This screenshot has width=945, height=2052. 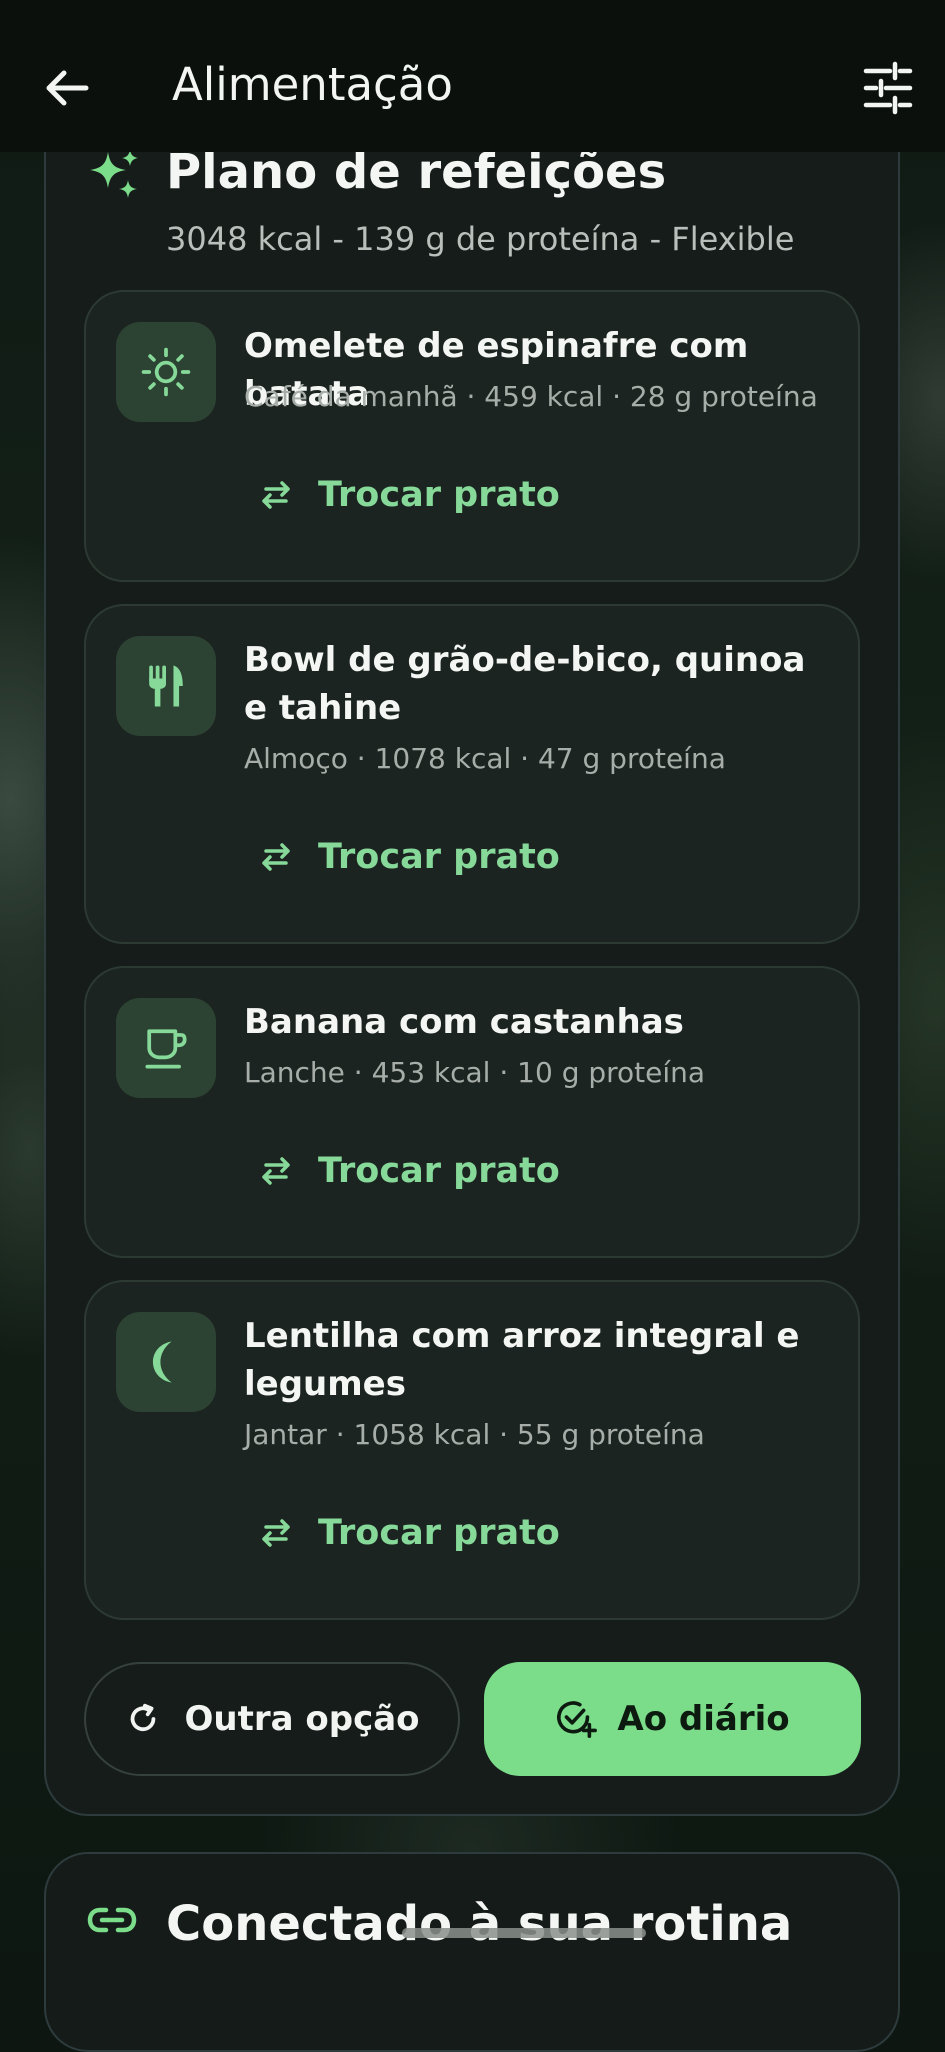 I want to click on sun-icon, so click(x=166, y=372).